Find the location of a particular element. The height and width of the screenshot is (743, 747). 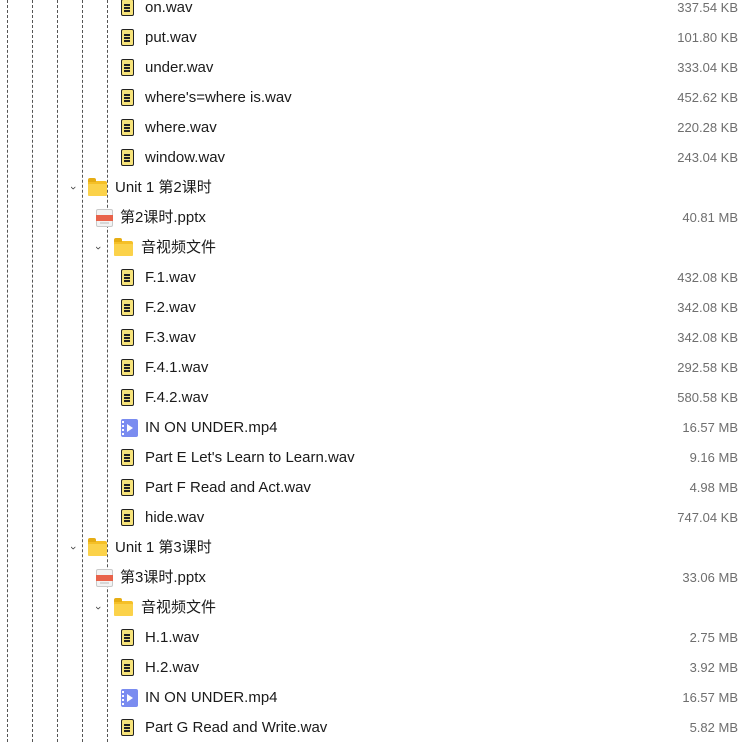

item-name: on.wav is located at coordinates (169, 8).